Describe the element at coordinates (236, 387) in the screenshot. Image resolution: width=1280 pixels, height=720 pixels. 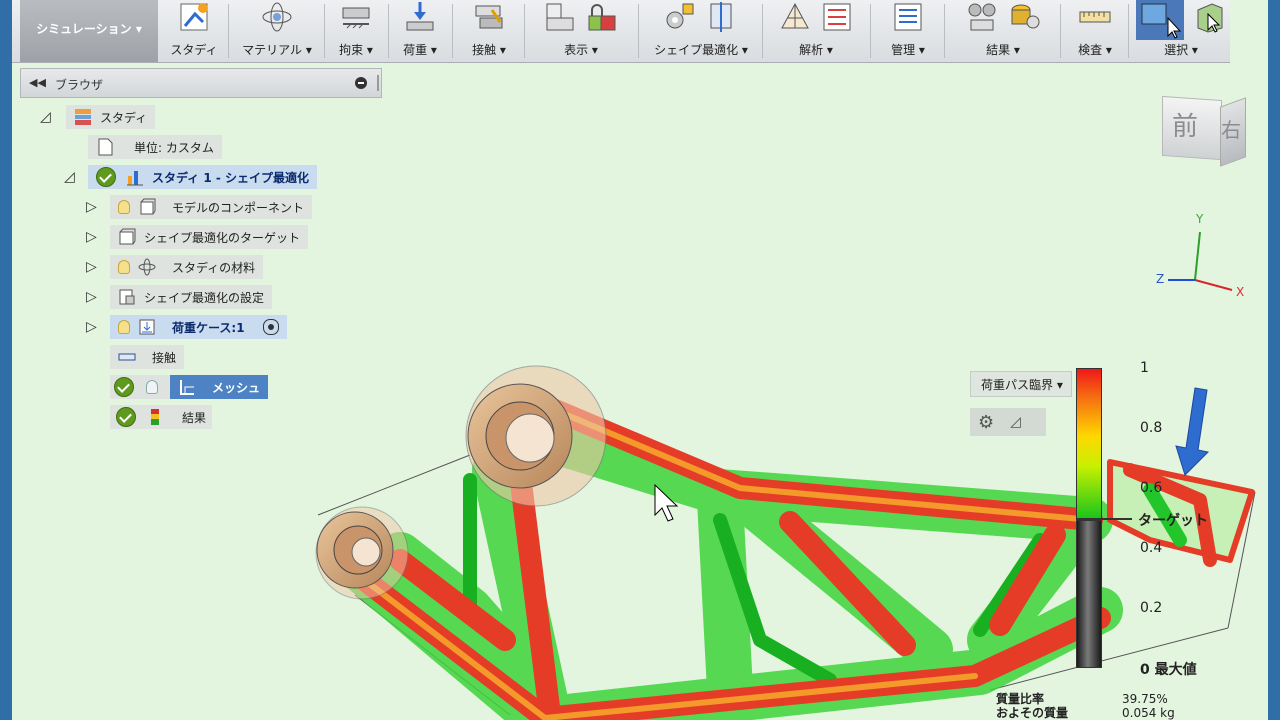
I see `tree-label: メッシュ` at that location.